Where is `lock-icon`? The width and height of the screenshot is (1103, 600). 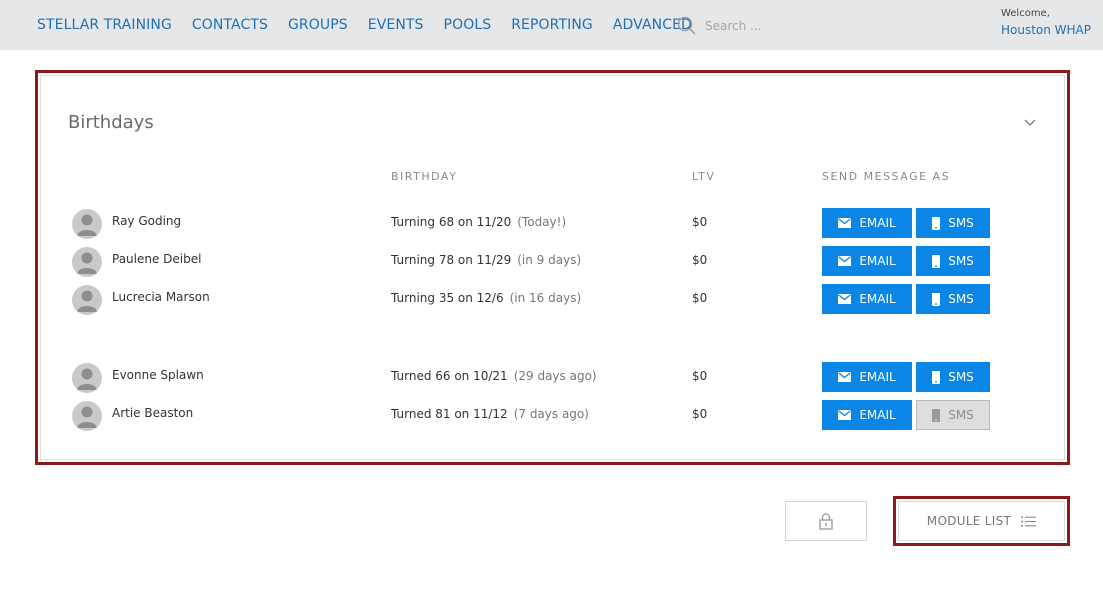
lock-icon is located at coordinates (826, 521).